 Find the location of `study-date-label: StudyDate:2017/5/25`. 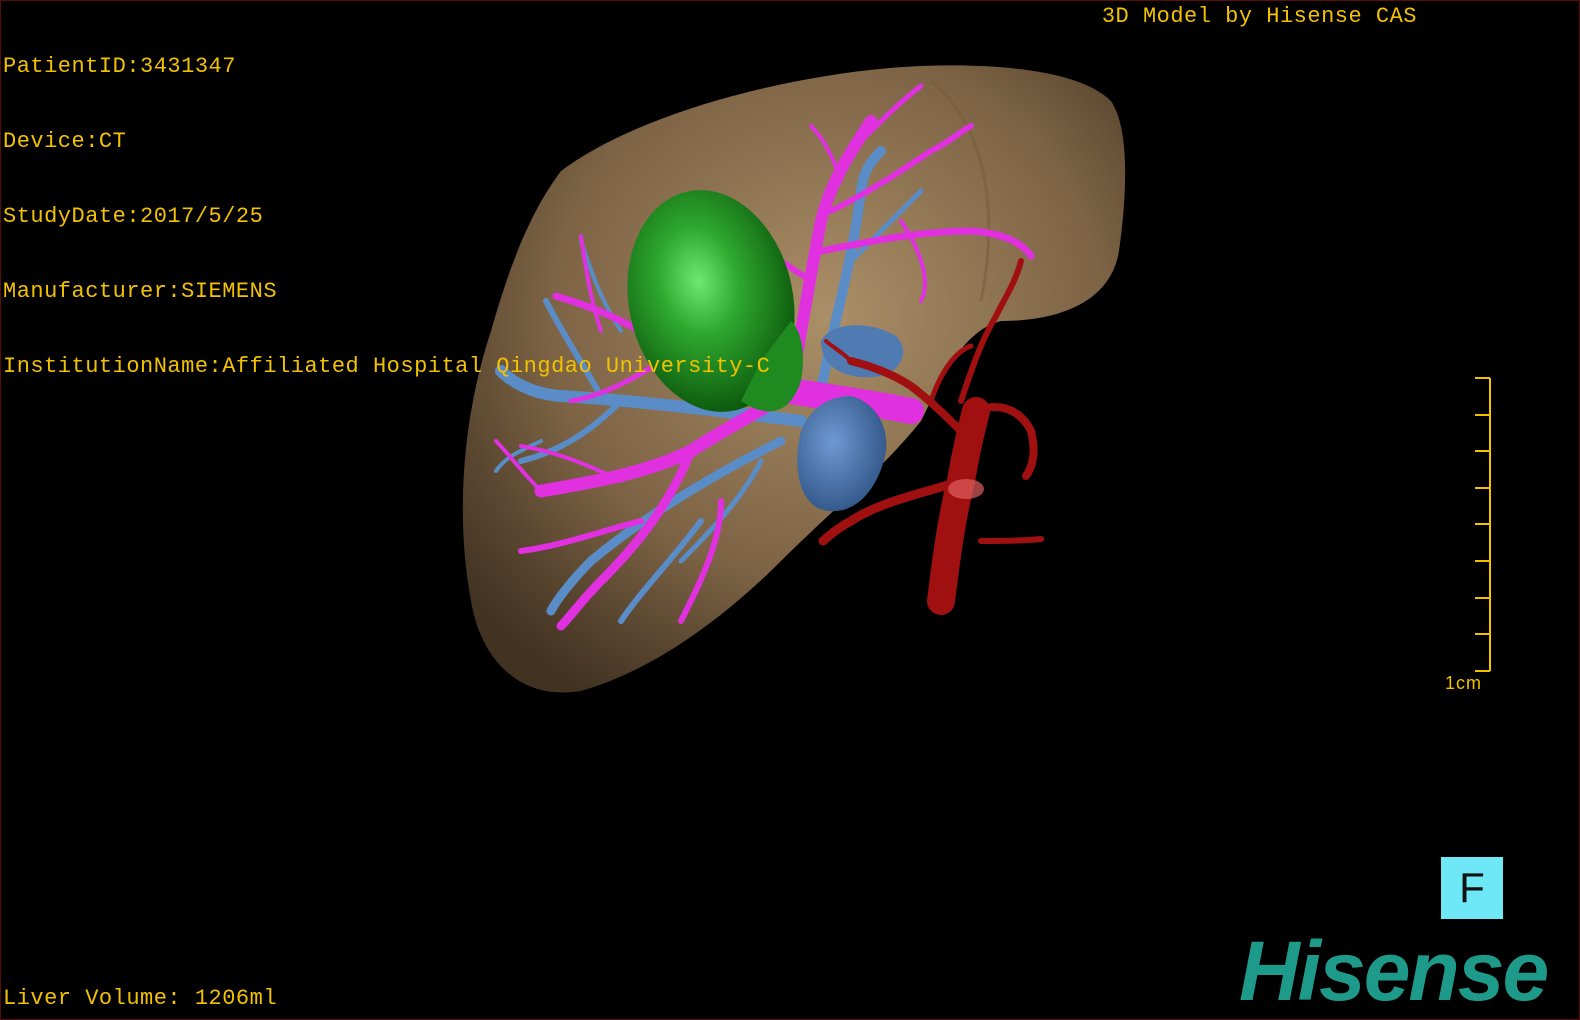

study-date-label: StudyDate:2017/5/25 is located at coordinates (133, 216).